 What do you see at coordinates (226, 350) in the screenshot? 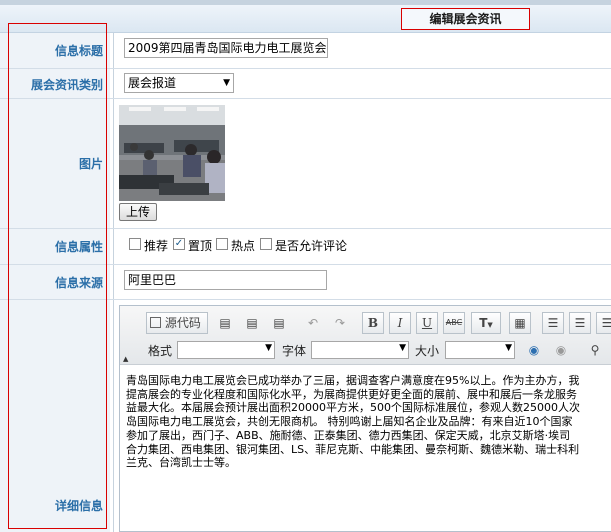
I see `format-select: ▼` at bounding box center [226, 350].